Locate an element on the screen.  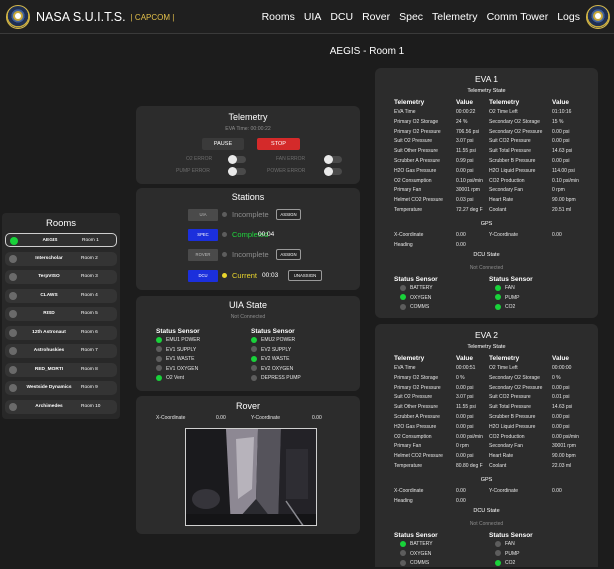
telemetry-label: O2 Consumption is located at coordinates (413, 180).